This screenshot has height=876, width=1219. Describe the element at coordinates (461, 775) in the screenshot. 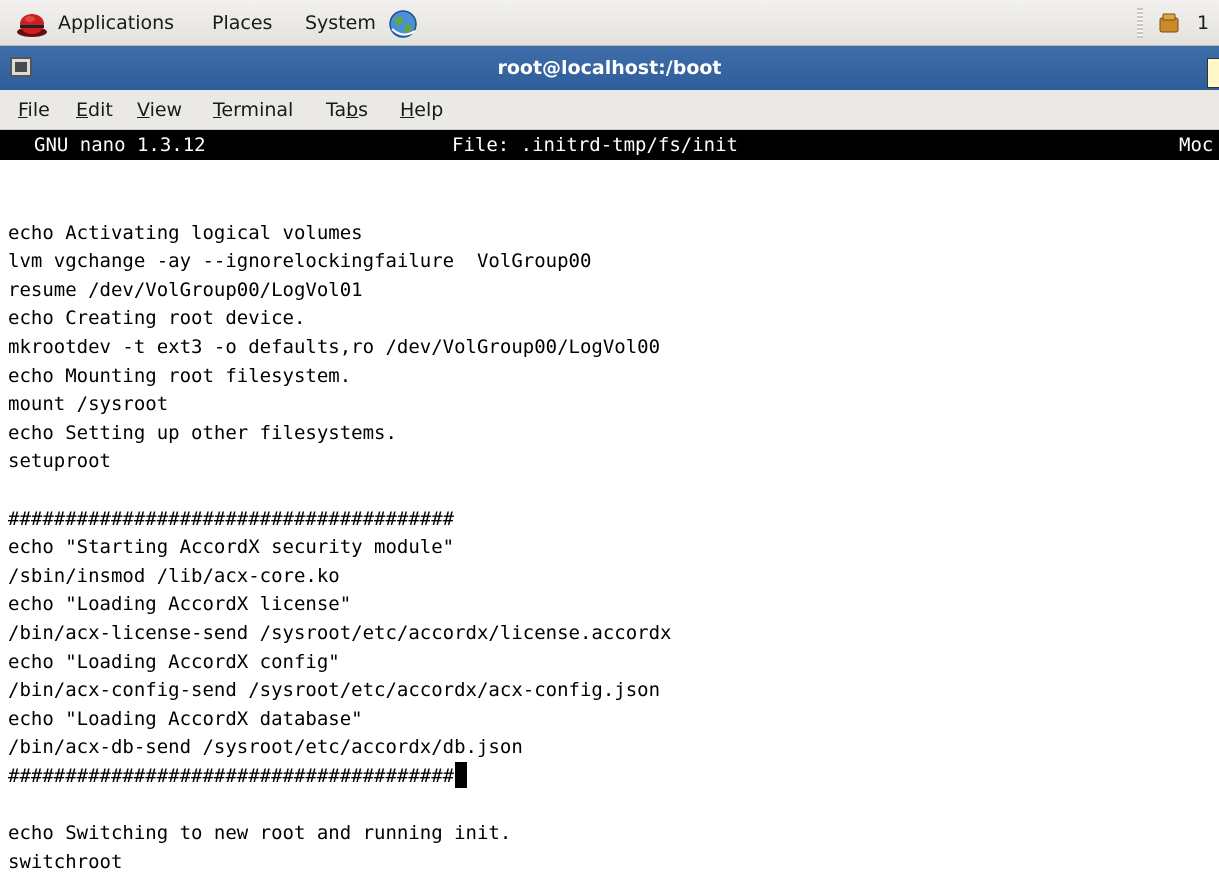

I see `text-cursor` at that location.